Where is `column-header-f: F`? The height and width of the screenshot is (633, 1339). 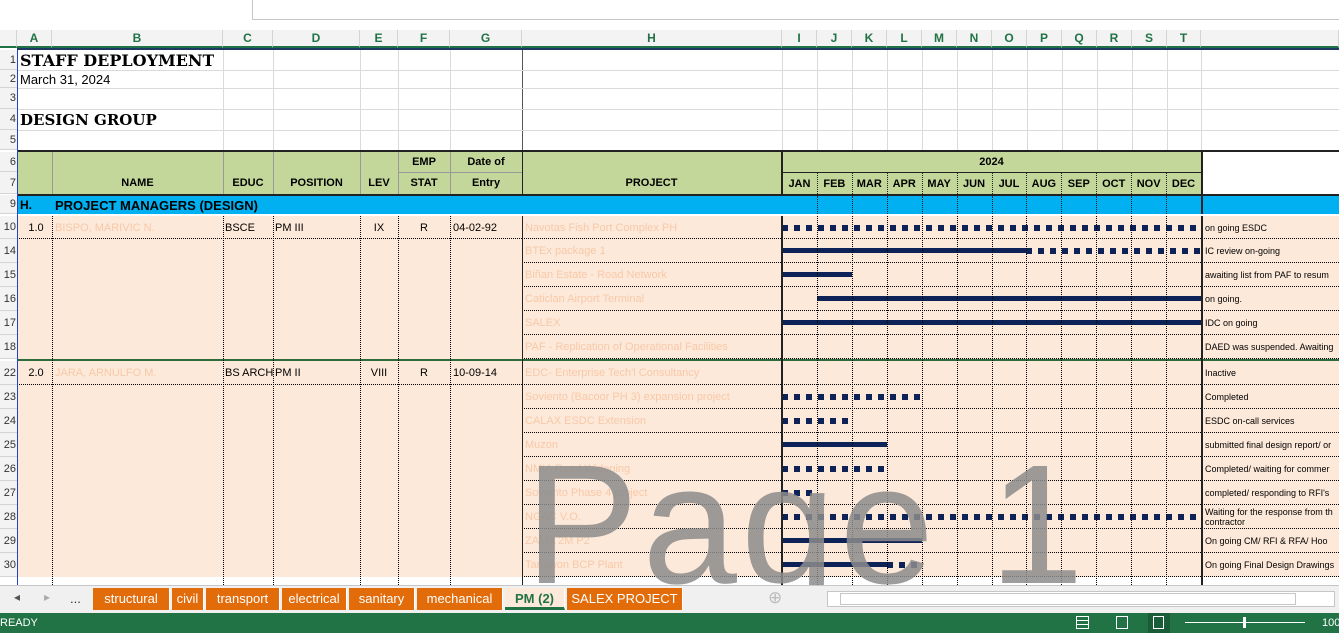
column-header-f: F is located at coordinates (424, 39).